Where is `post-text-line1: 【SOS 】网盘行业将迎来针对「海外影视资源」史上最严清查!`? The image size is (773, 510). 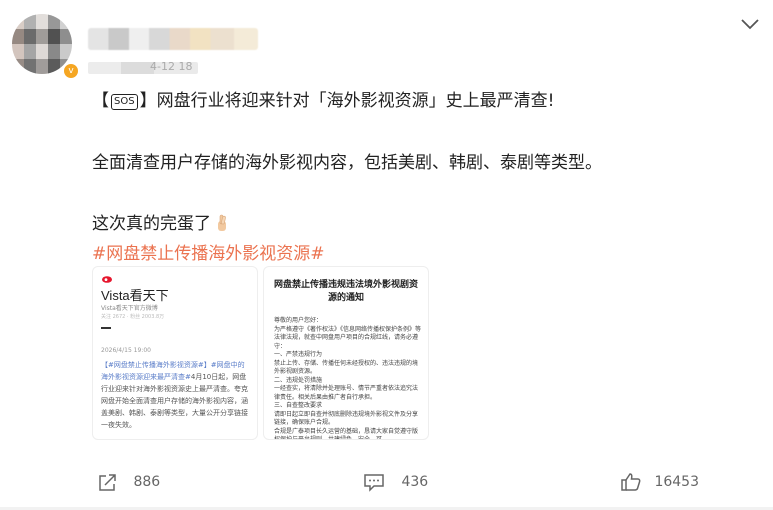
post-text-line1: 【SOS 】网盘行业将迎来针对「海外影视资源」史上最严清查! is located at coordinates (323, 98).